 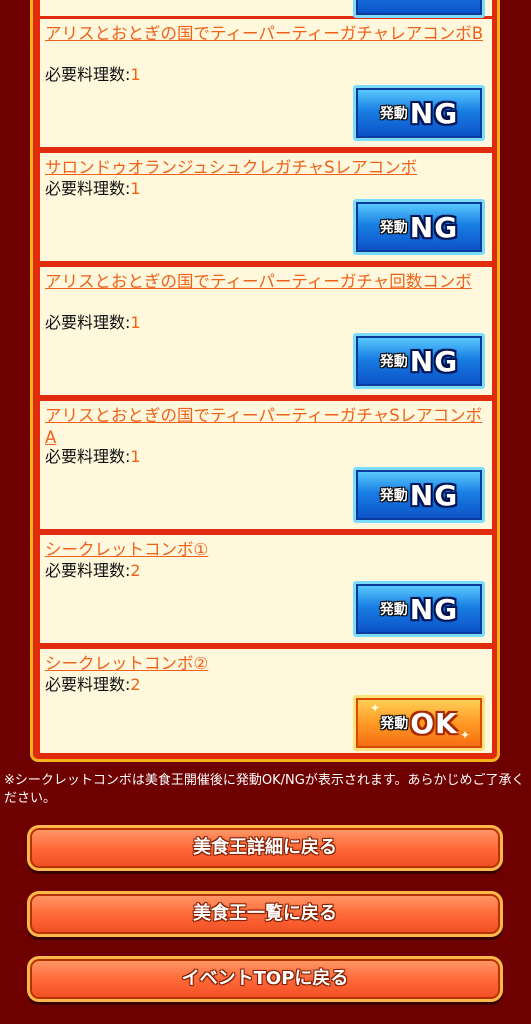 I want to click on combo-title-link: サロンドゥオランジュシュクレガチャSレアコンボ, so click(x=265, y=168).